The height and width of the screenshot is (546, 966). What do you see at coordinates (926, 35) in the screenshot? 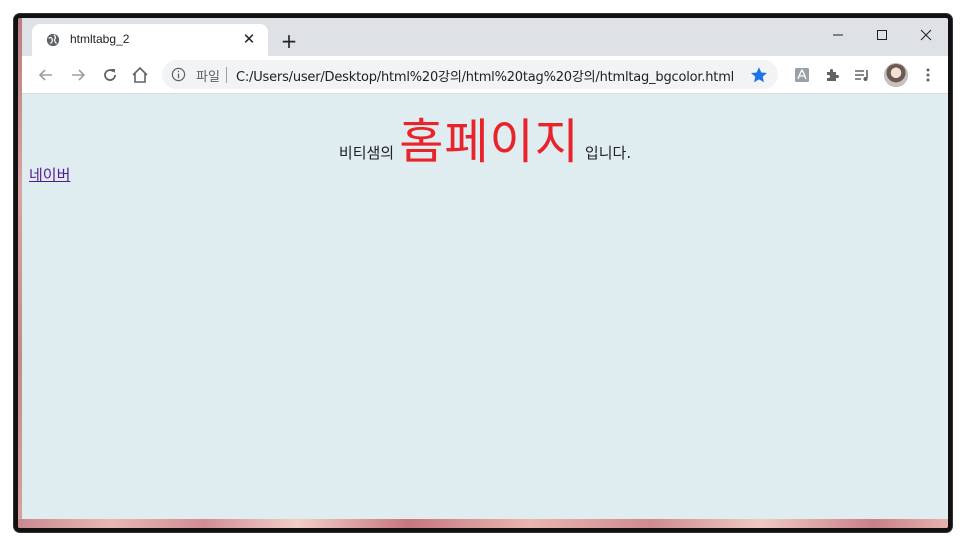
I see `window-close-icon` at bounding box center [926, 35].